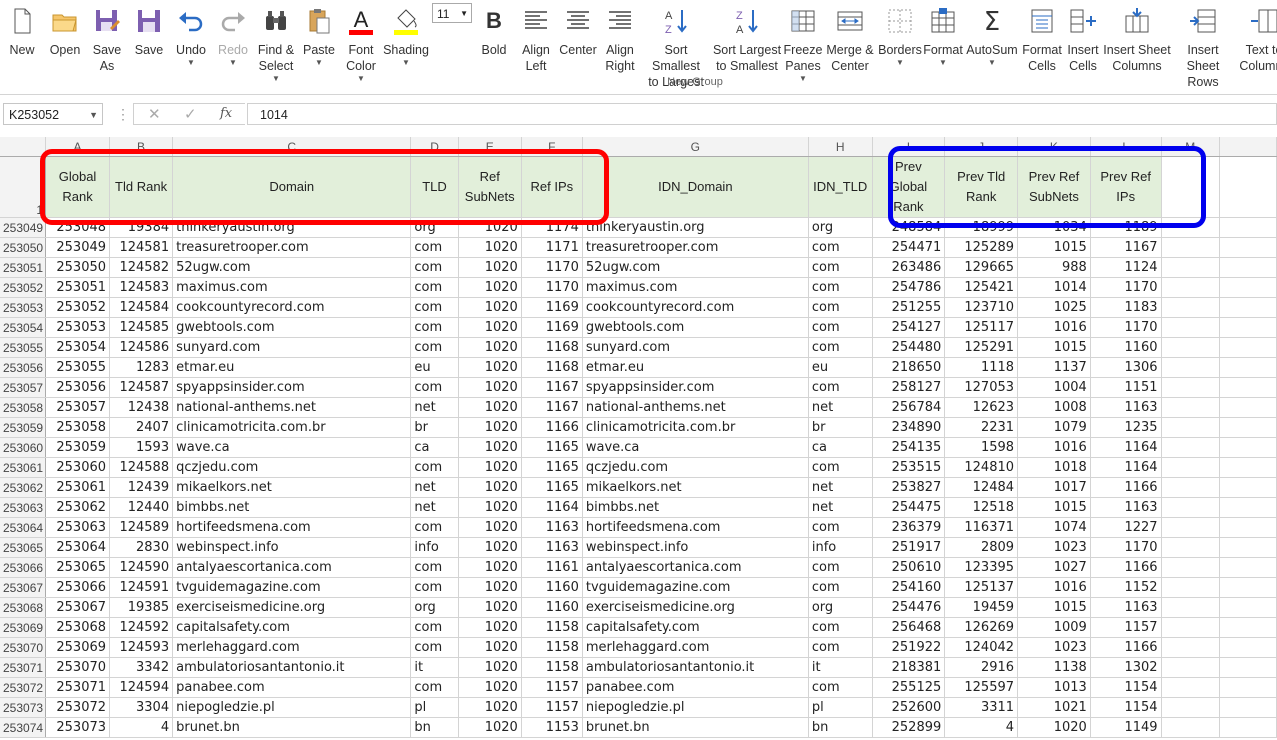  Describe the element at coordinates (23, 687) in the screenshot. I see `row-header: 253072` at that location.